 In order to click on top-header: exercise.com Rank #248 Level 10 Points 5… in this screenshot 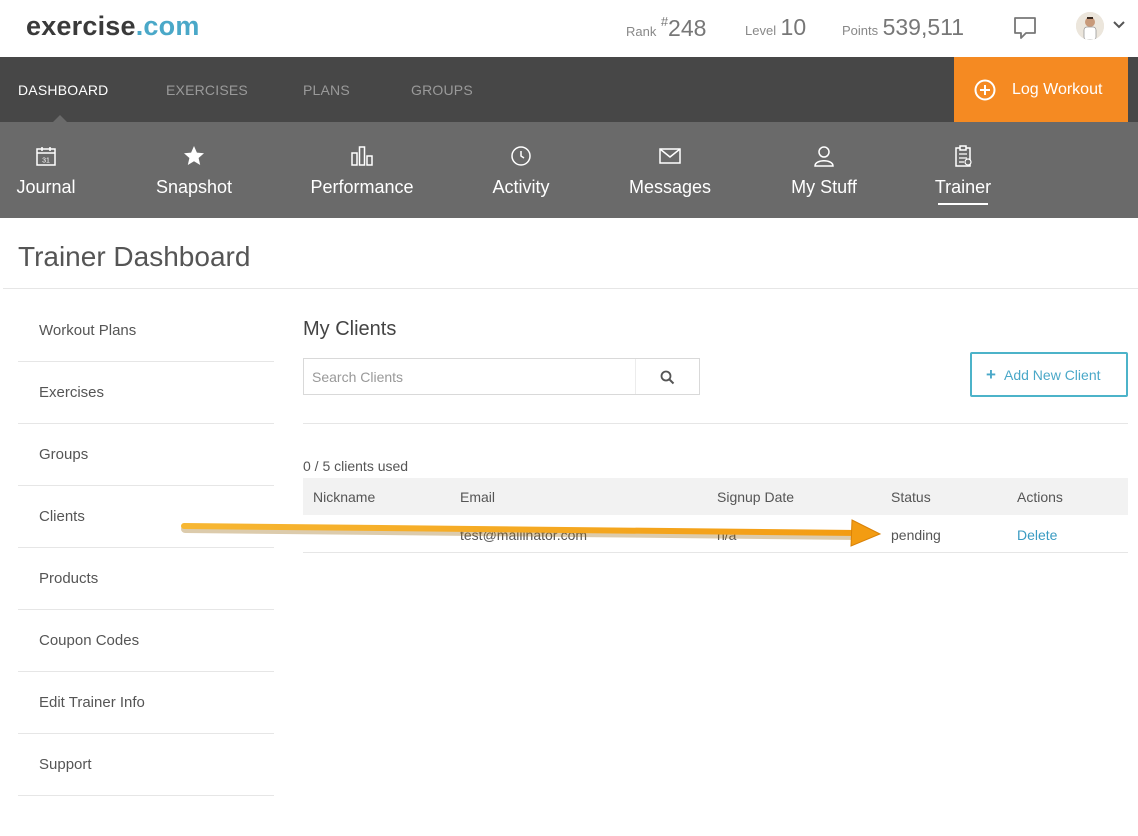, I will do `click(569, 28)`.